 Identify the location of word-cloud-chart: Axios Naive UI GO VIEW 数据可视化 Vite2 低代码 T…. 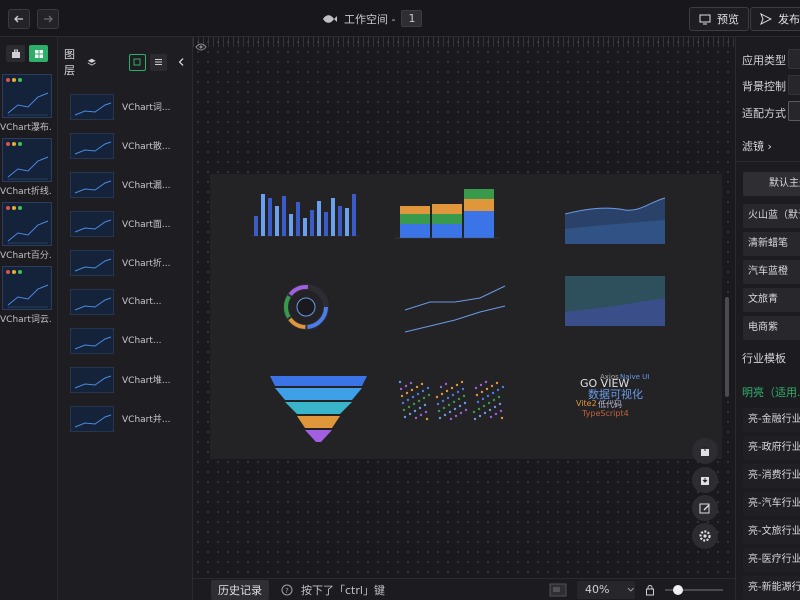
(612, 395).